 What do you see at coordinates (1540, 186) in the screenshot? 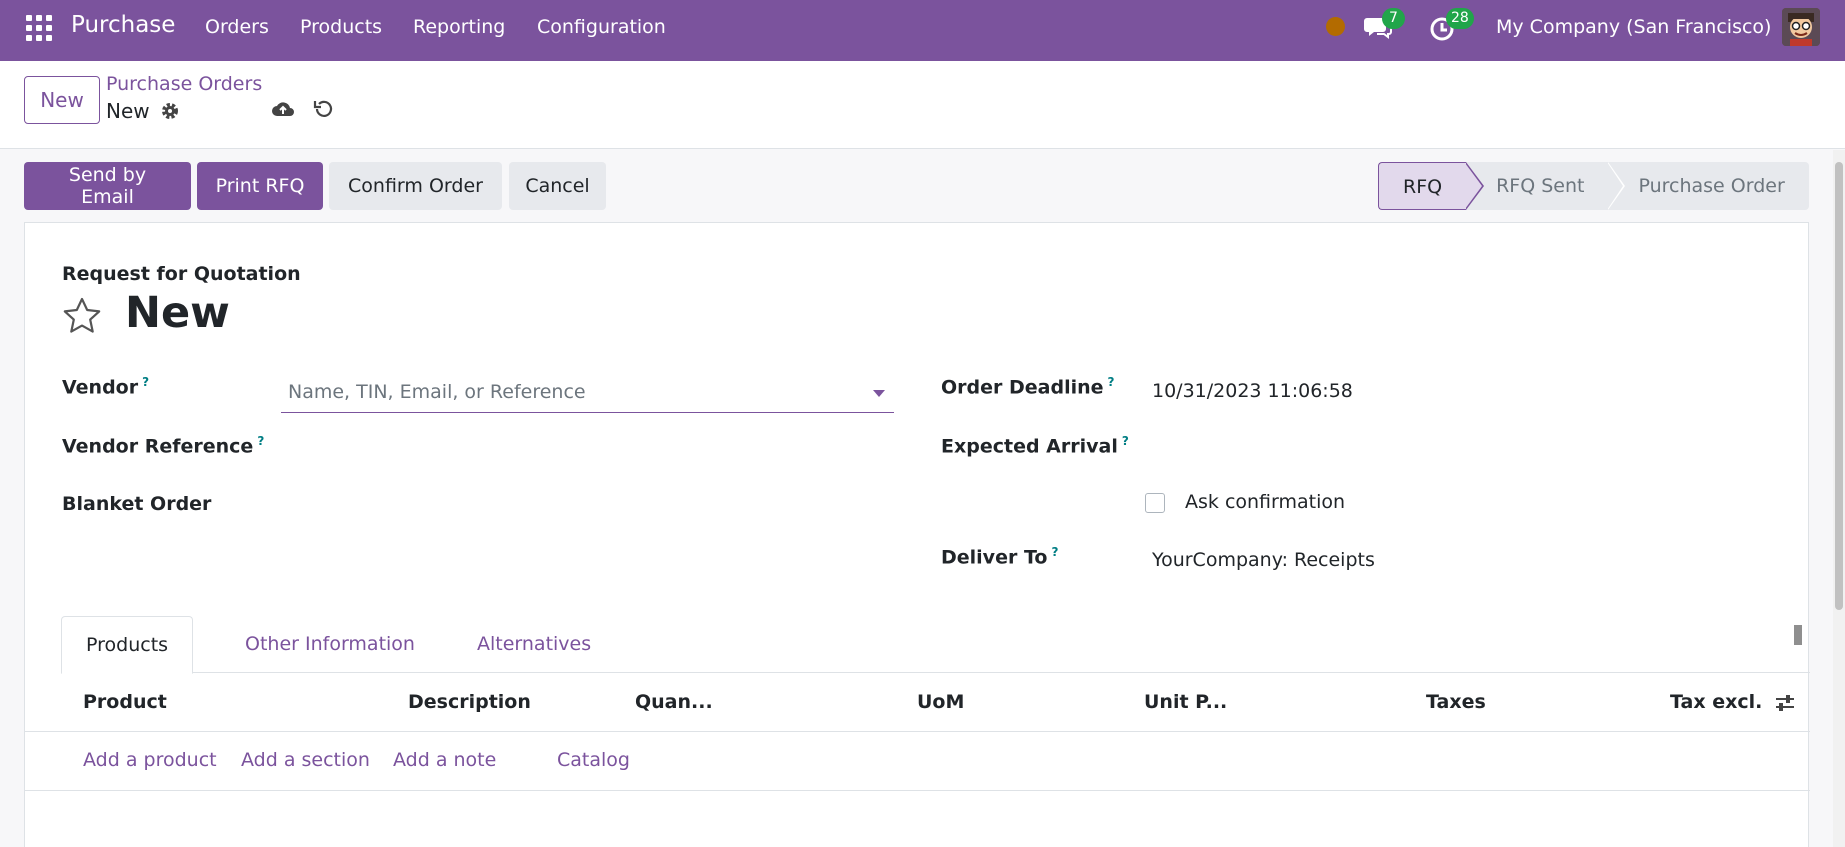
I see `stage-rfq-sent-label: RFQ Sent` at bounding box center [1540, 186].